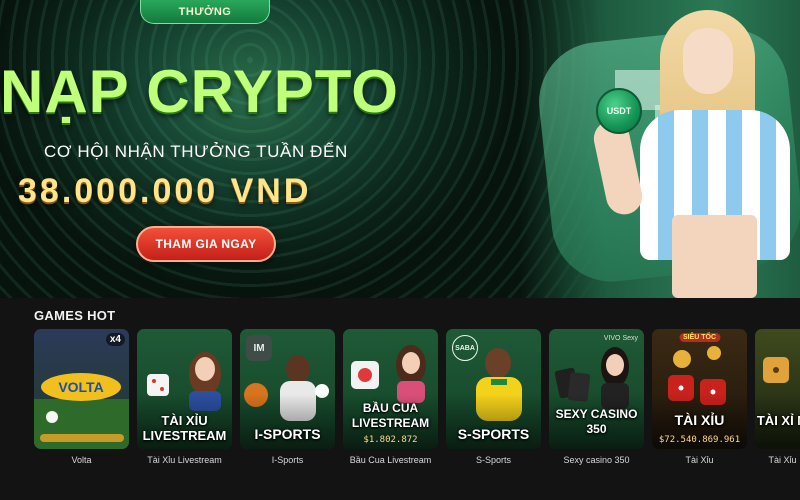 Image resolution: width=800 pixels, height=500 pixels. I want to click on banner-amount: 38.000.000 VND, so click(165, 191).